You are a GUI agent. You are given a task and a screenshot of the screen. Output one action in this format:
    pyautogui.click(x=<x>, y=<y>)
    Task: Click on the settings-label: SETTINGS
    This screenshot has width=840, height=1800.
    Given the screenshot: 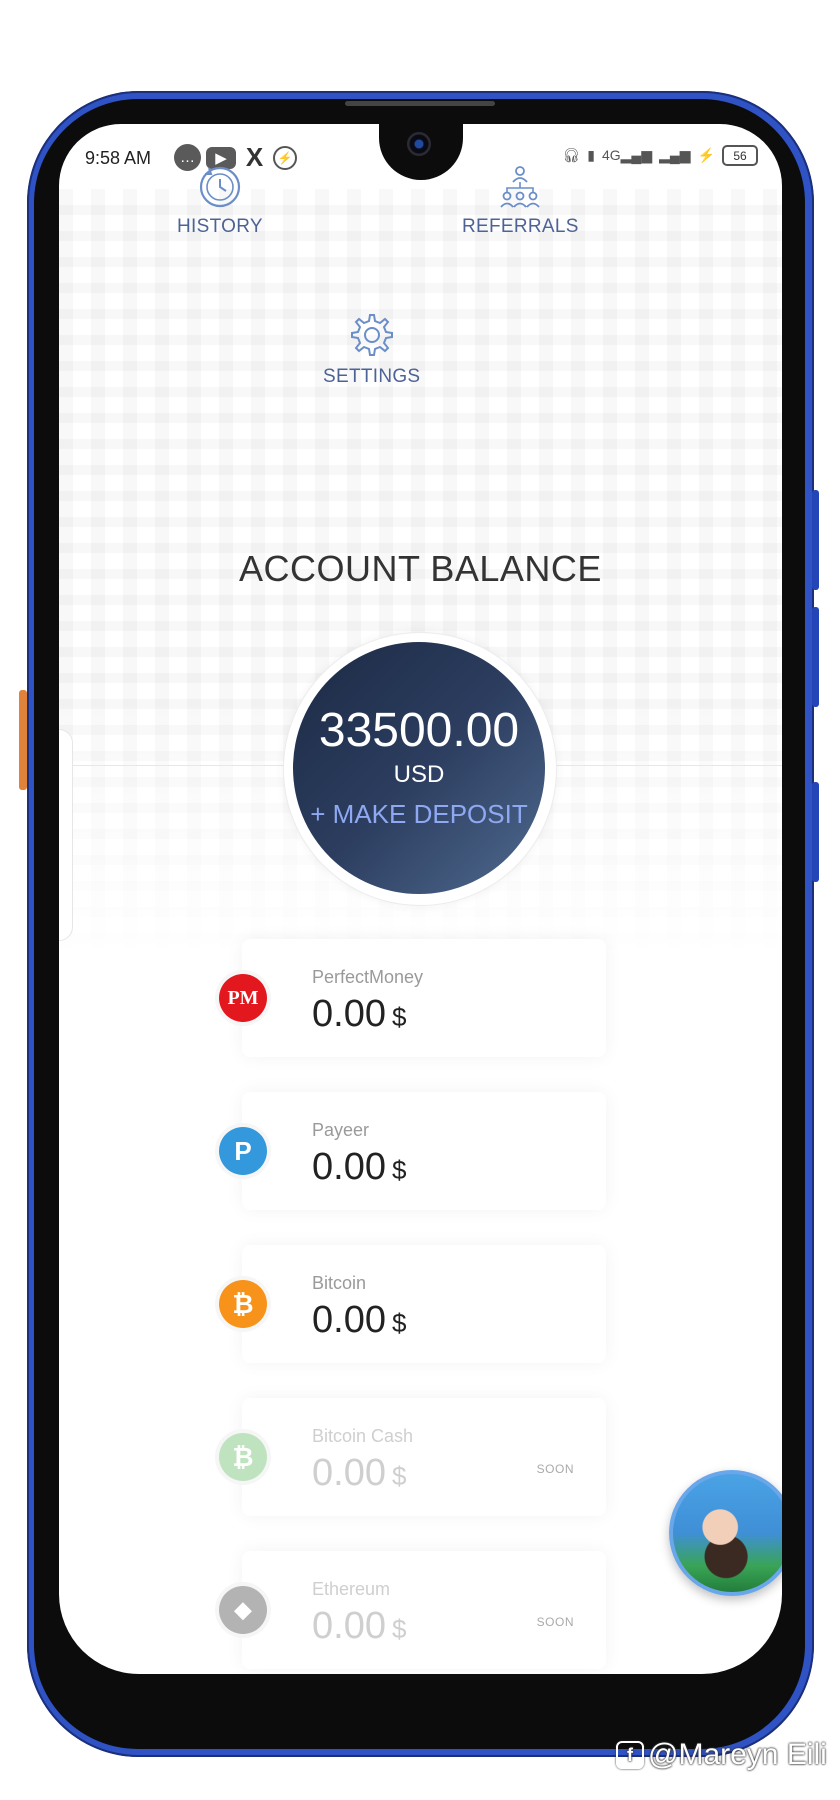 What is the action you would take?
    pyautogui.click(x=372, y=376)
    